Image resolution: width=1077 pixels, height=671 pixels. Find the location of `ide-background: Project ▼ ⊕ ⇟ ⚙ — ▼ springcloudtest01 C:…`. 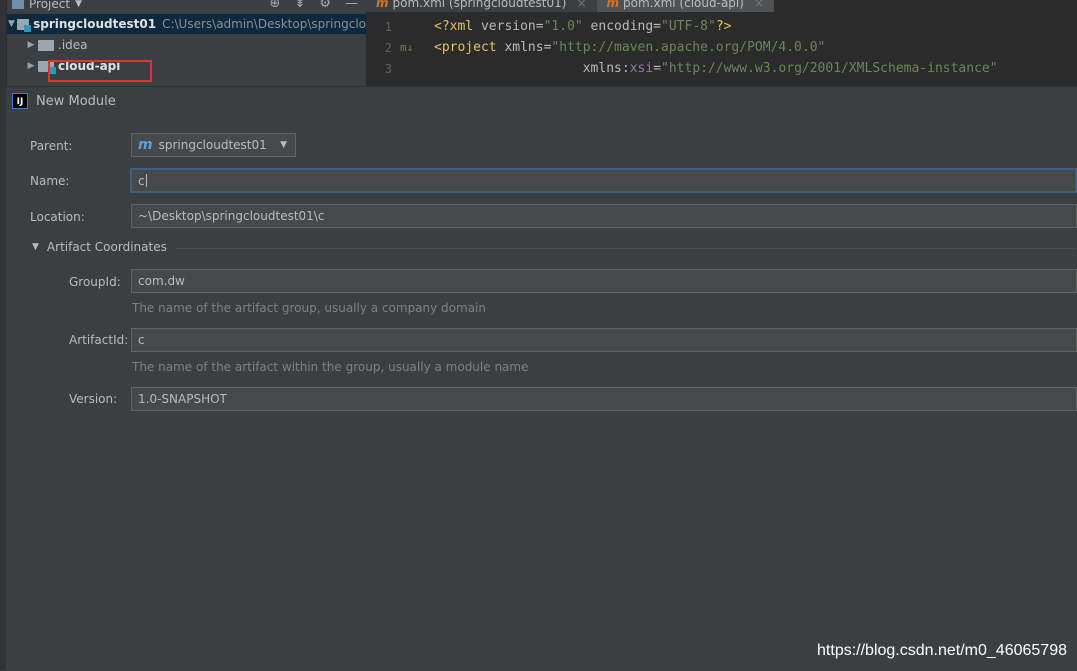

ide-background: Project ▼ ⊕ ⇟ ⚙ — ▼ springcloudtest01 C:… is located at coordinates (538, 43).